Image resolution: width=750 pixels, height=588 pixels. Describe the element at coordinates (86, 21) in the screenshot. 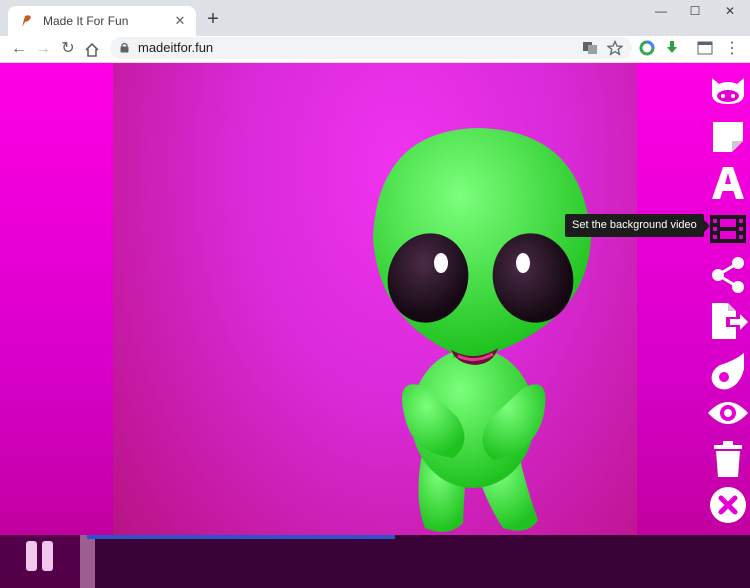

I see `tab-title: Made It For Fun` at that location.